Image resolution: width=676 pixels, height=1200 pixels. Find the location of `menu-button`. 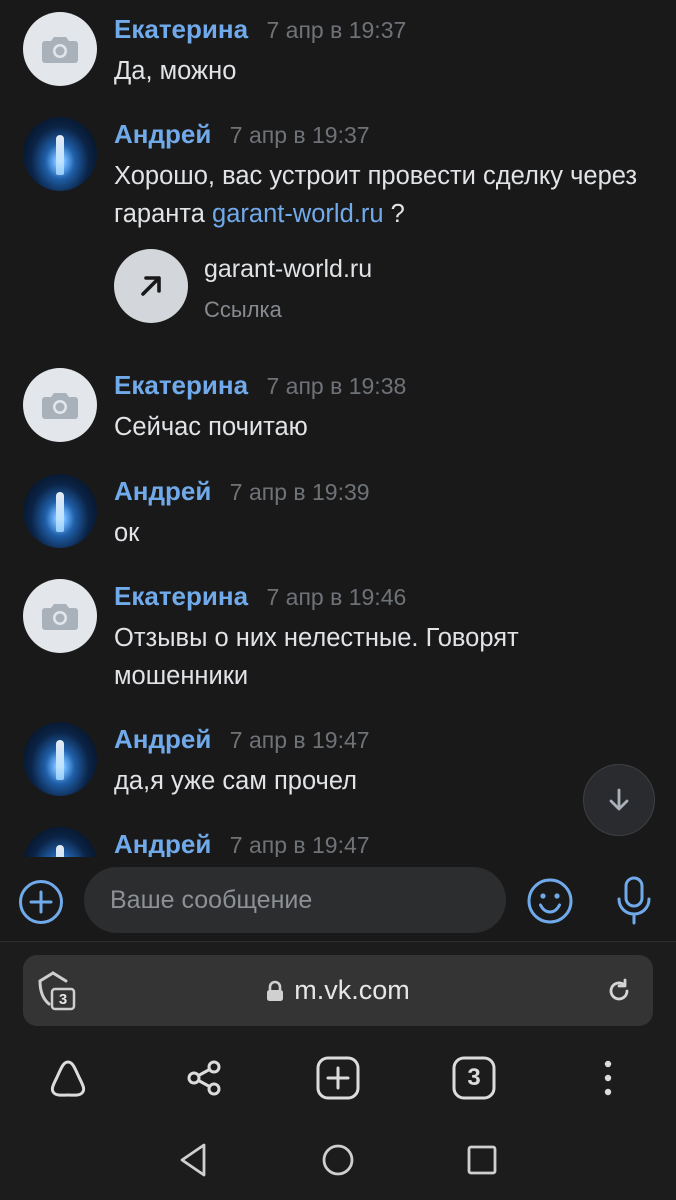

menu-button is located at coordinates (608, 1078).